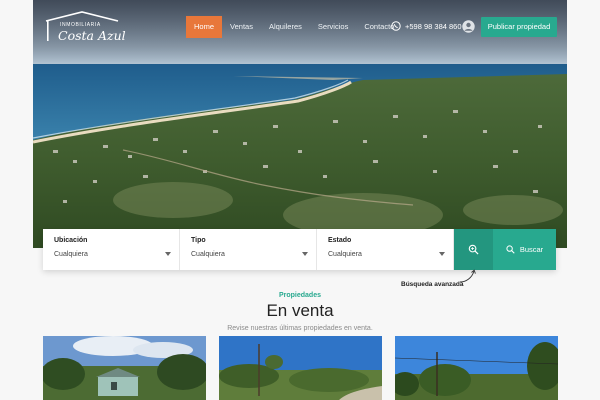  What do you see at coordinates (71, 254) in the screenshot?
I see `location-value: Cualquiera` at bounding box center [71, 254].